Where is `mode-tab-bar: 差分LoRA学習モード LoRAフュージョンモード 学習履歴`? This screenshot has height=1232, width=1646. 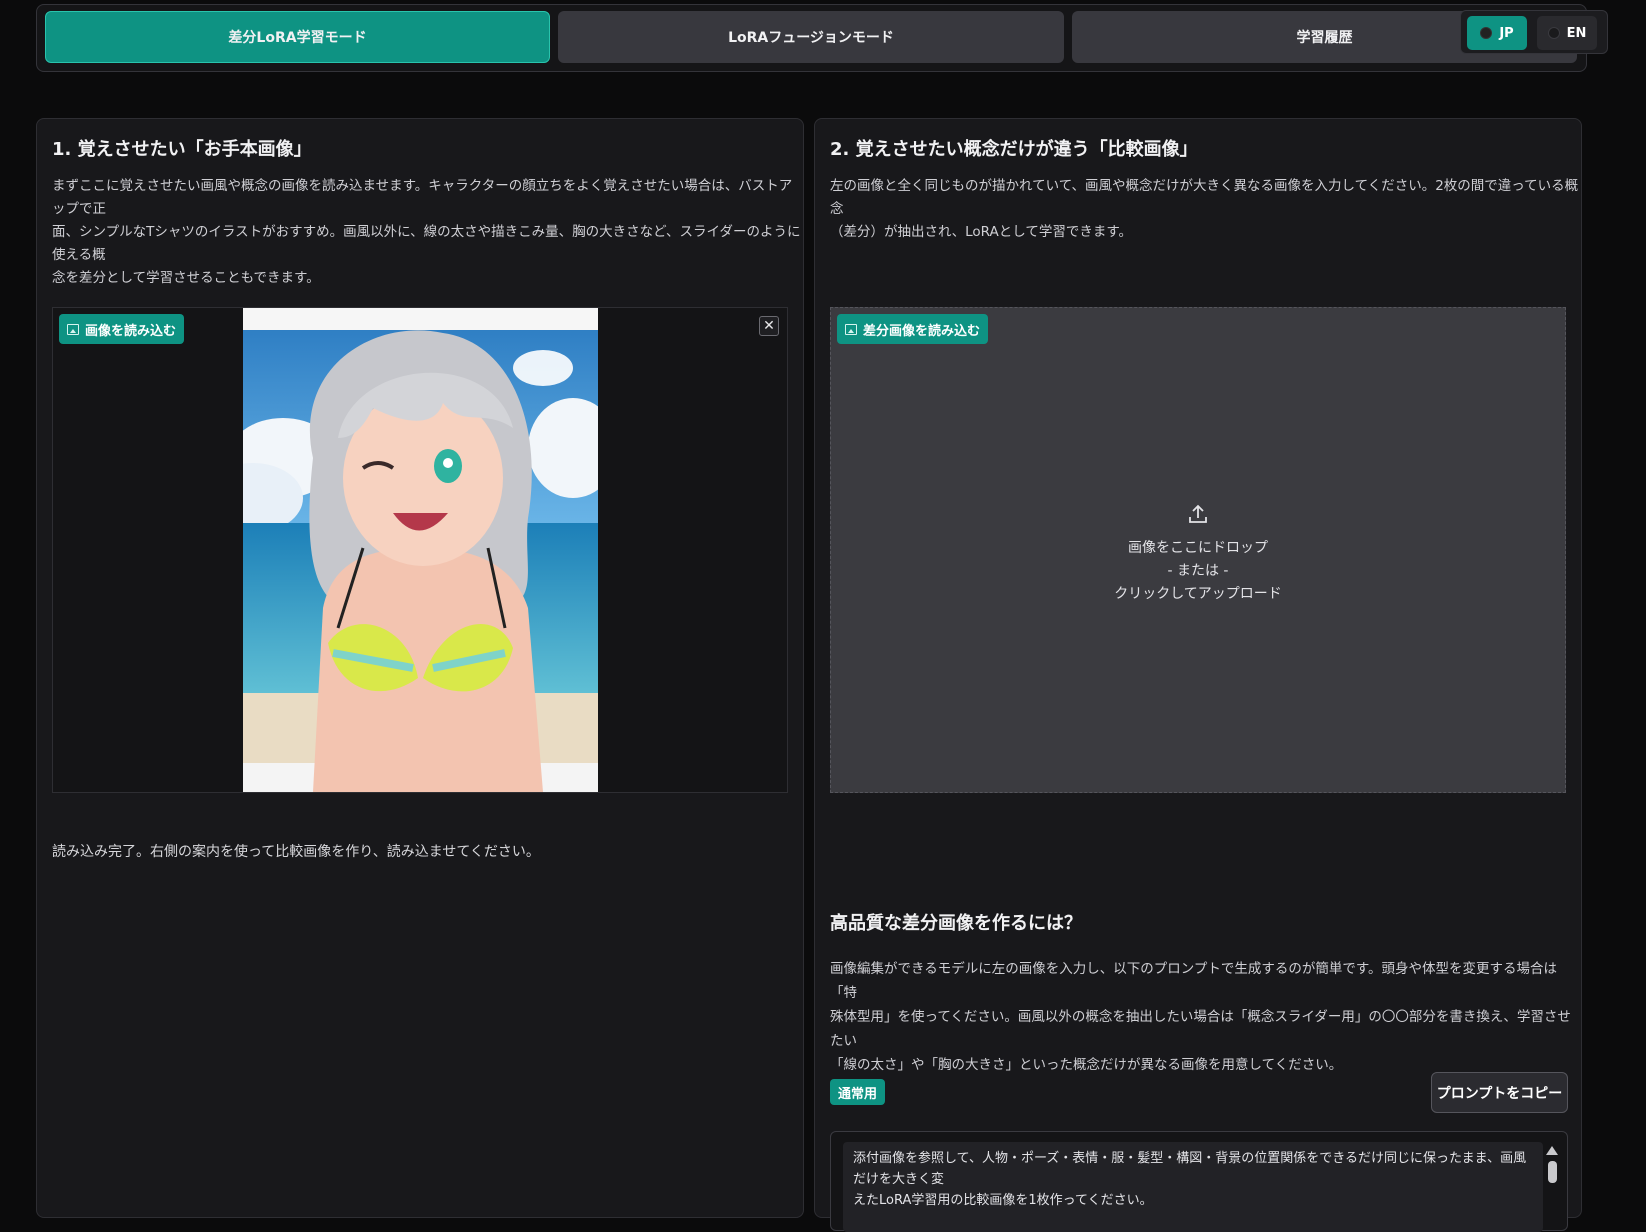
mode-tab-bar: 差分LoRA学習モード LoRAフュージョンモード 学習履歴 is located at coordinates (811, 38).